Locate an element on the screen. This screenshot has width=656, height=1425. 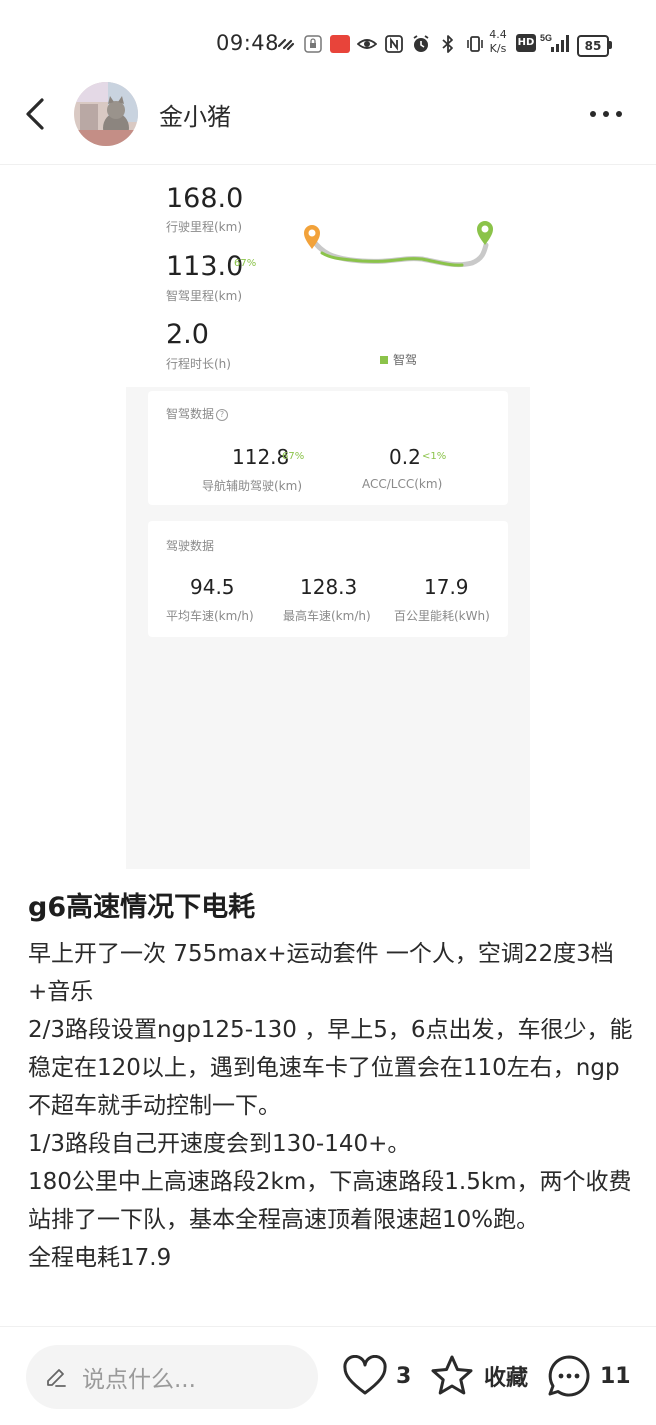
pen-icon is located at coordinates (56, 1378).